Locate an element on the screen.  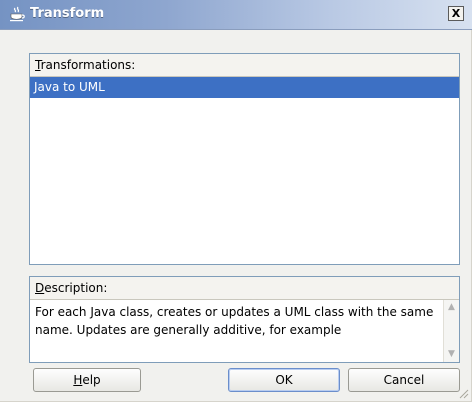
help-button: Help is located at coordinates (87, 380).